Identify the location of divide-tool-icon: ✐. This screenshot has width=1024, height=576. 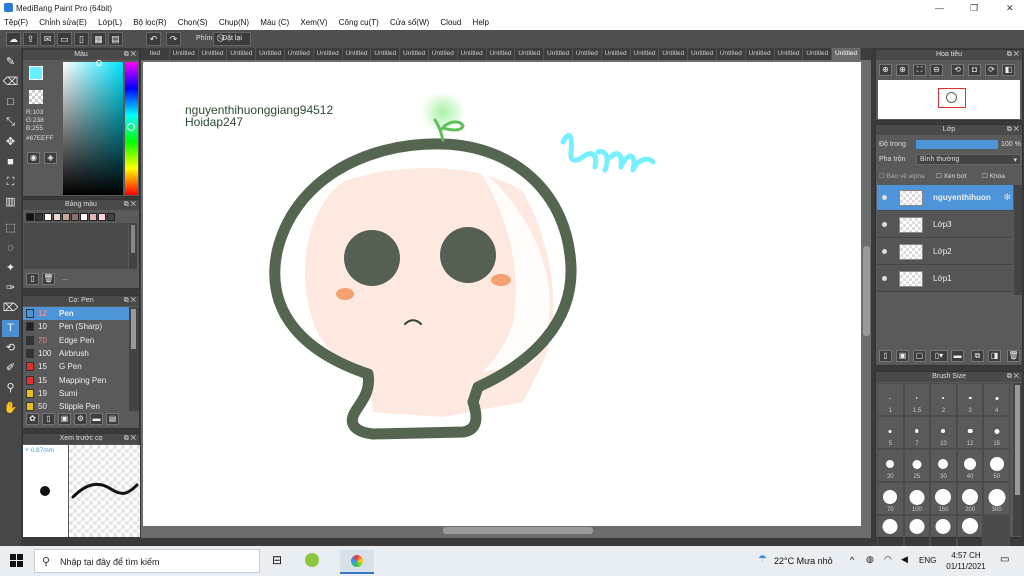
(10, 368).